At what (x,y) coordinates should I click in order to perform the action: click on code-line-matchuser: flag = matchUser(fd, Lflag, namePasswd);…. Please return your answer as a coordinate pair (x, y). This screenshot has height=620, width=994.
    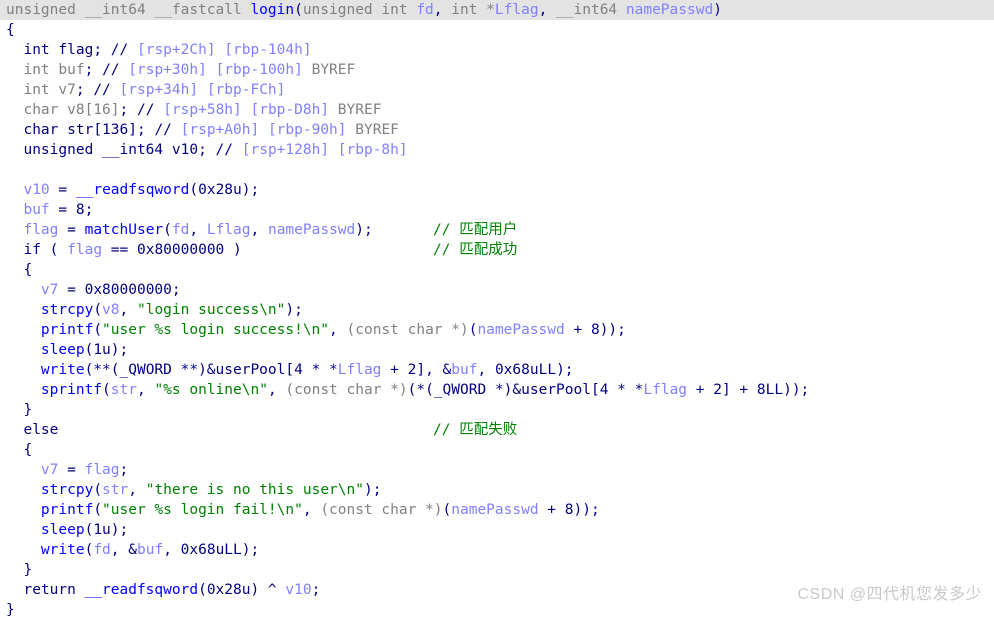
    Looking at the image, I should click on (497, 230).